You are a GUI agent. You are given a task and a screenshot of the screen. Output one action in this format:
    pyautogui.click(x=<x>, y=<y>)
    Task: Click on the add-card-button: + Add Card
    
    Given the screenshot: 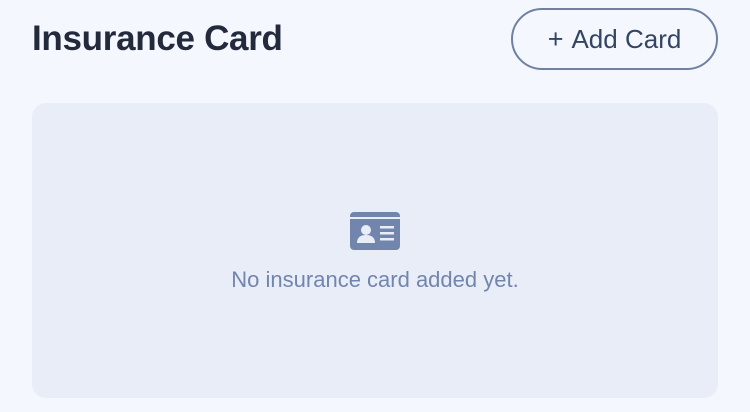 What is the action you would take?
    pyautogui.click(x=614, y=39)
    